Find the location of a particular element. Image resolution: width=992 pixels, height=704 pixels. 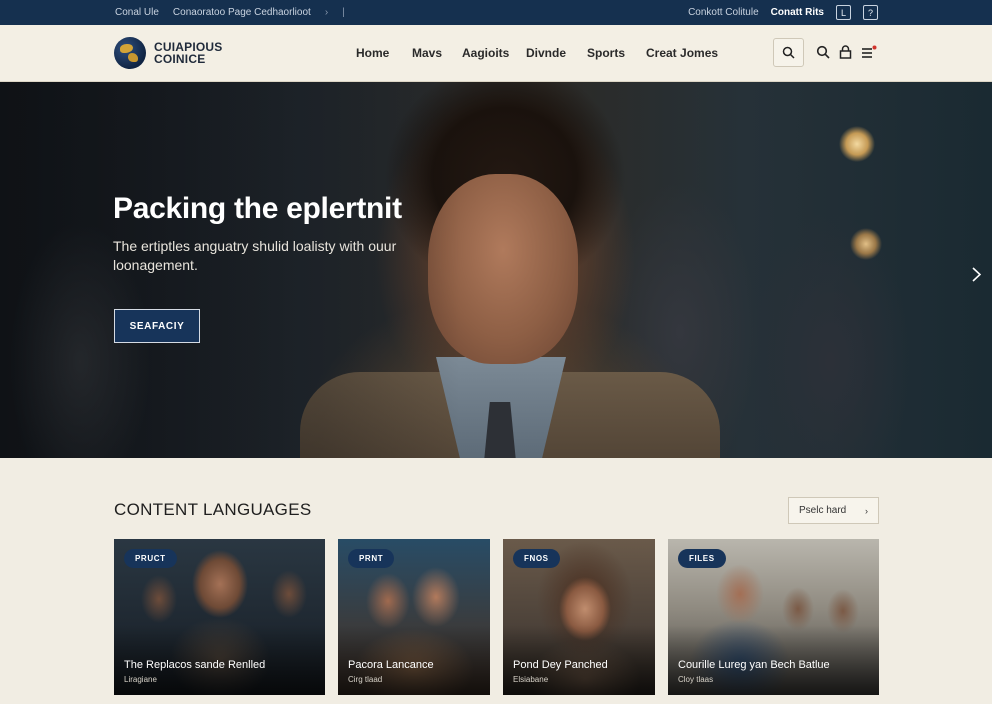

content-card: FNOS Pond Dey Panched Elsiabane is located at coordinates (579, 617).